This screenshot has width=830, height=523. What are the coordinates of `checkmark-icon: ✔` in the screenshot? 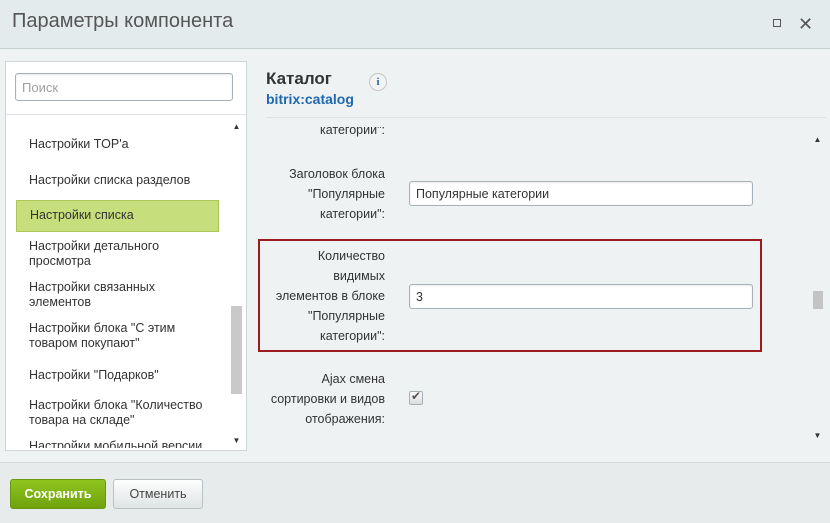 It's located at (416, 396).